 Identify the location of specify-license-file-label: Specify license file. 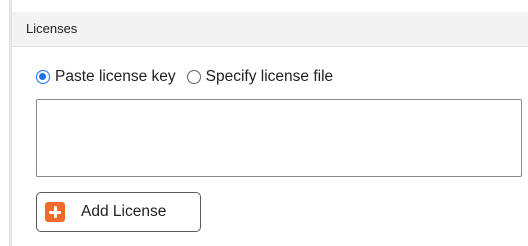
(269, 76).